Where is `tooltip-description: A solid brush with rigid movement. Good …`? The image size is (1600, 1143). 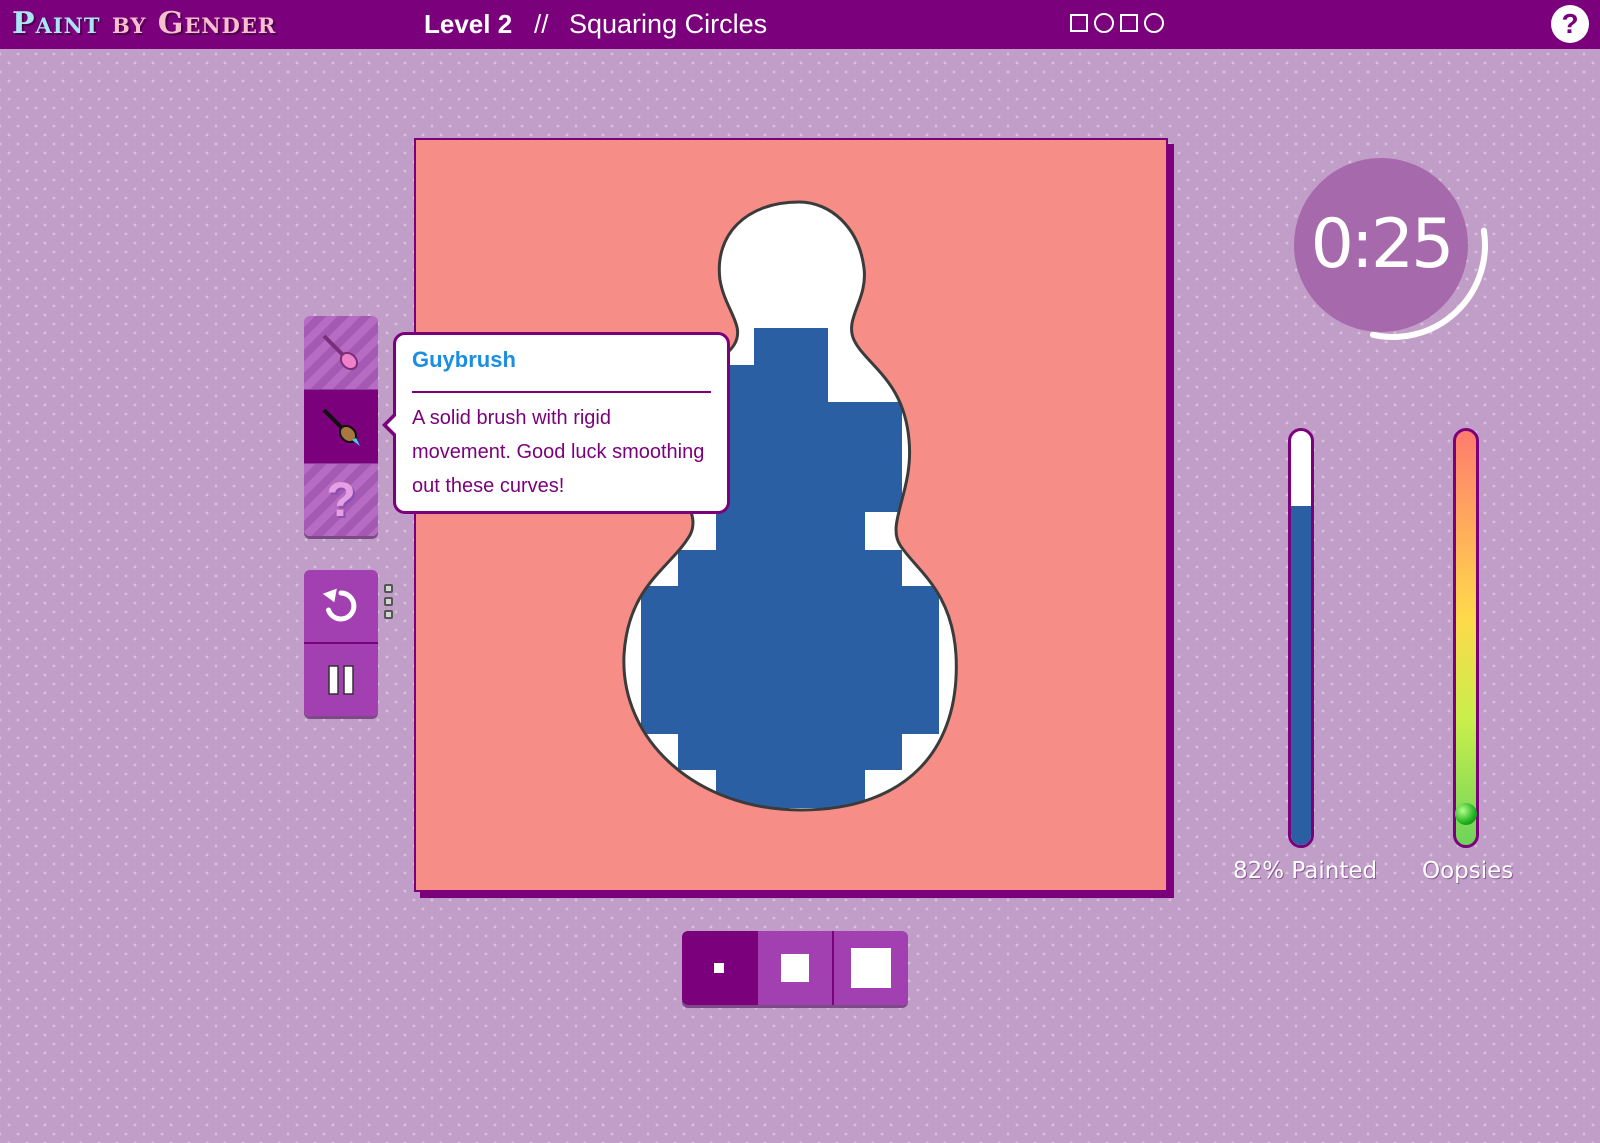 tooltip-description: A solid brush with rigid movement. Good … is located at coordinates (558, 452).